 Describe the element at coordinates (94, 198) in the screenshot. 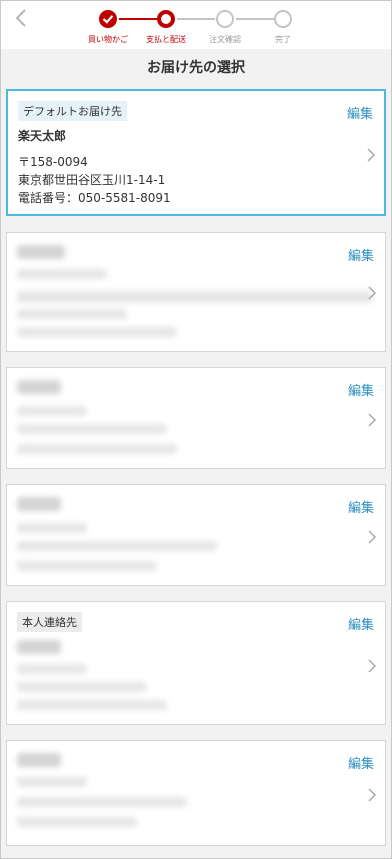

I see `phone-number: 電話番号：050-5581-8091` at that location.